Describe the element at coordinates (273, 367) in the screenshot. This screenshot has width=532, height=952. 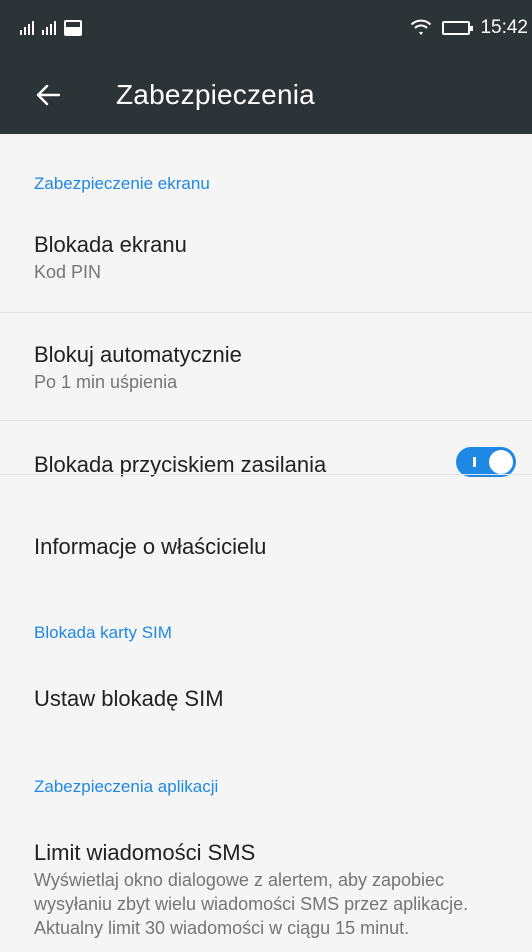
I see `pref-auto-lock: Blokuj automatycznie Po 1 min uśpienia` at that location.